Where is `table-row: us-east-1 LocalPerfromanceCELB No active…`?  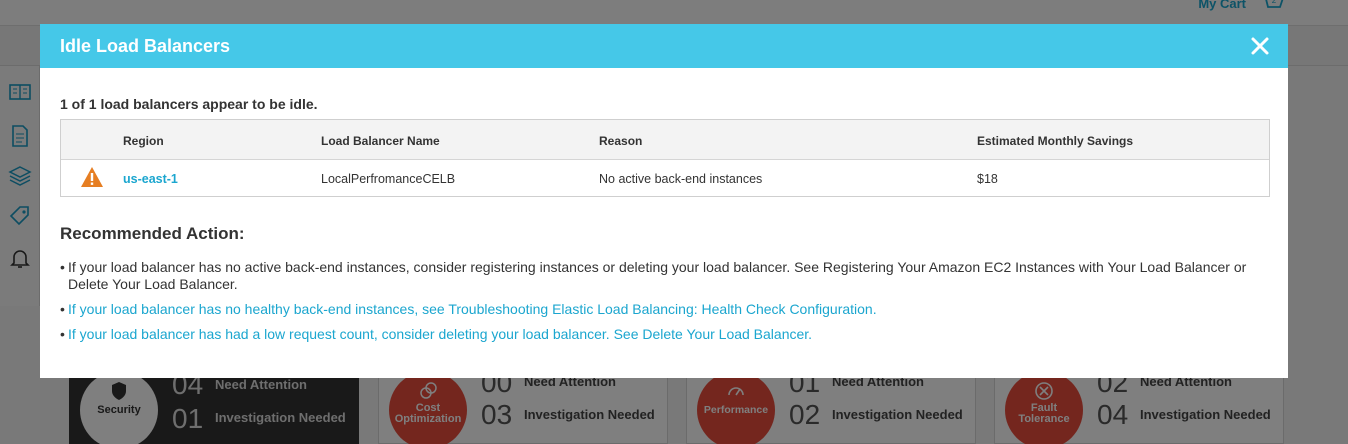 table-row: us-east-1 LocalPerfromanceCELB No active… is located at coordinates (665, 178).